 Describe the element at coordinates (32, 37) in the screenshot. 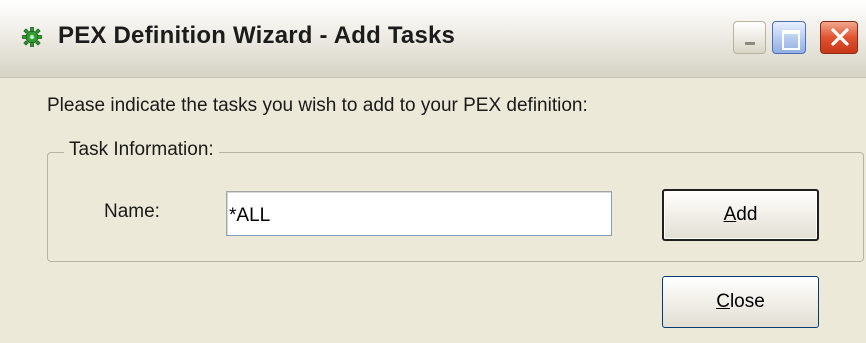

I see `green-gear-icon` at that location.